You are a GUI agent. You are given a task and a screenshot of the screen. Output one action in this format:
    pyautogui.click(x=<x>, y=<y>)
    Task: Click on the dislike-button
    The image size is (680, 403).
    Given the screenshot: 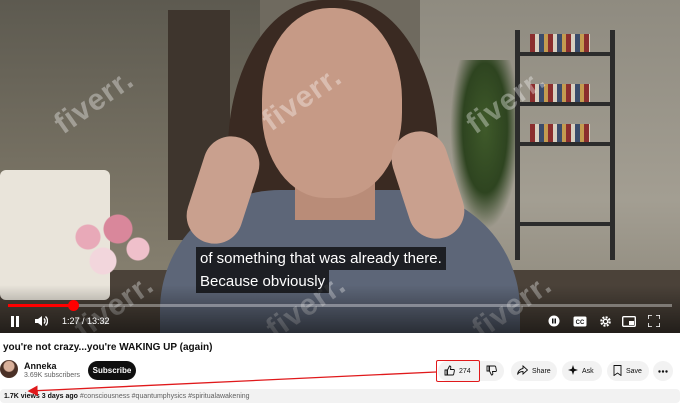 What is the action you would take?
    pyautogui.click(x=491, y=371)
    